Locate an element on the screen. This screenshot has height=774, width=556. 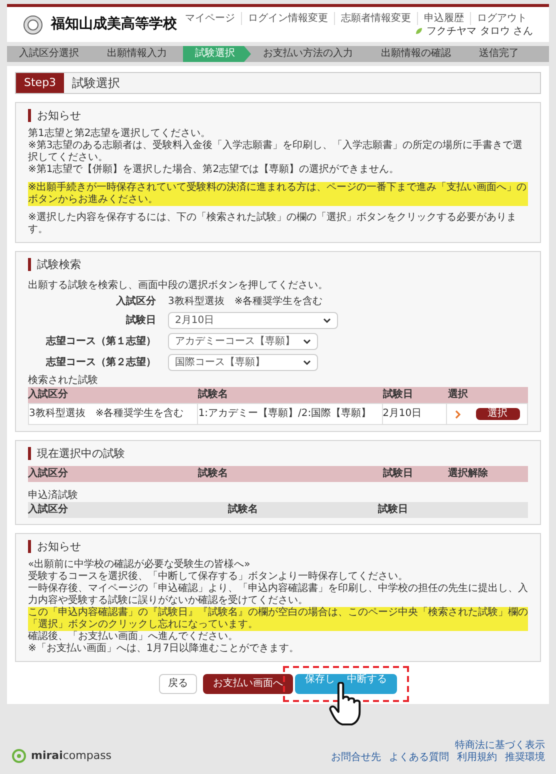
nav-link: マイページ is located at coordinates (210, 18).